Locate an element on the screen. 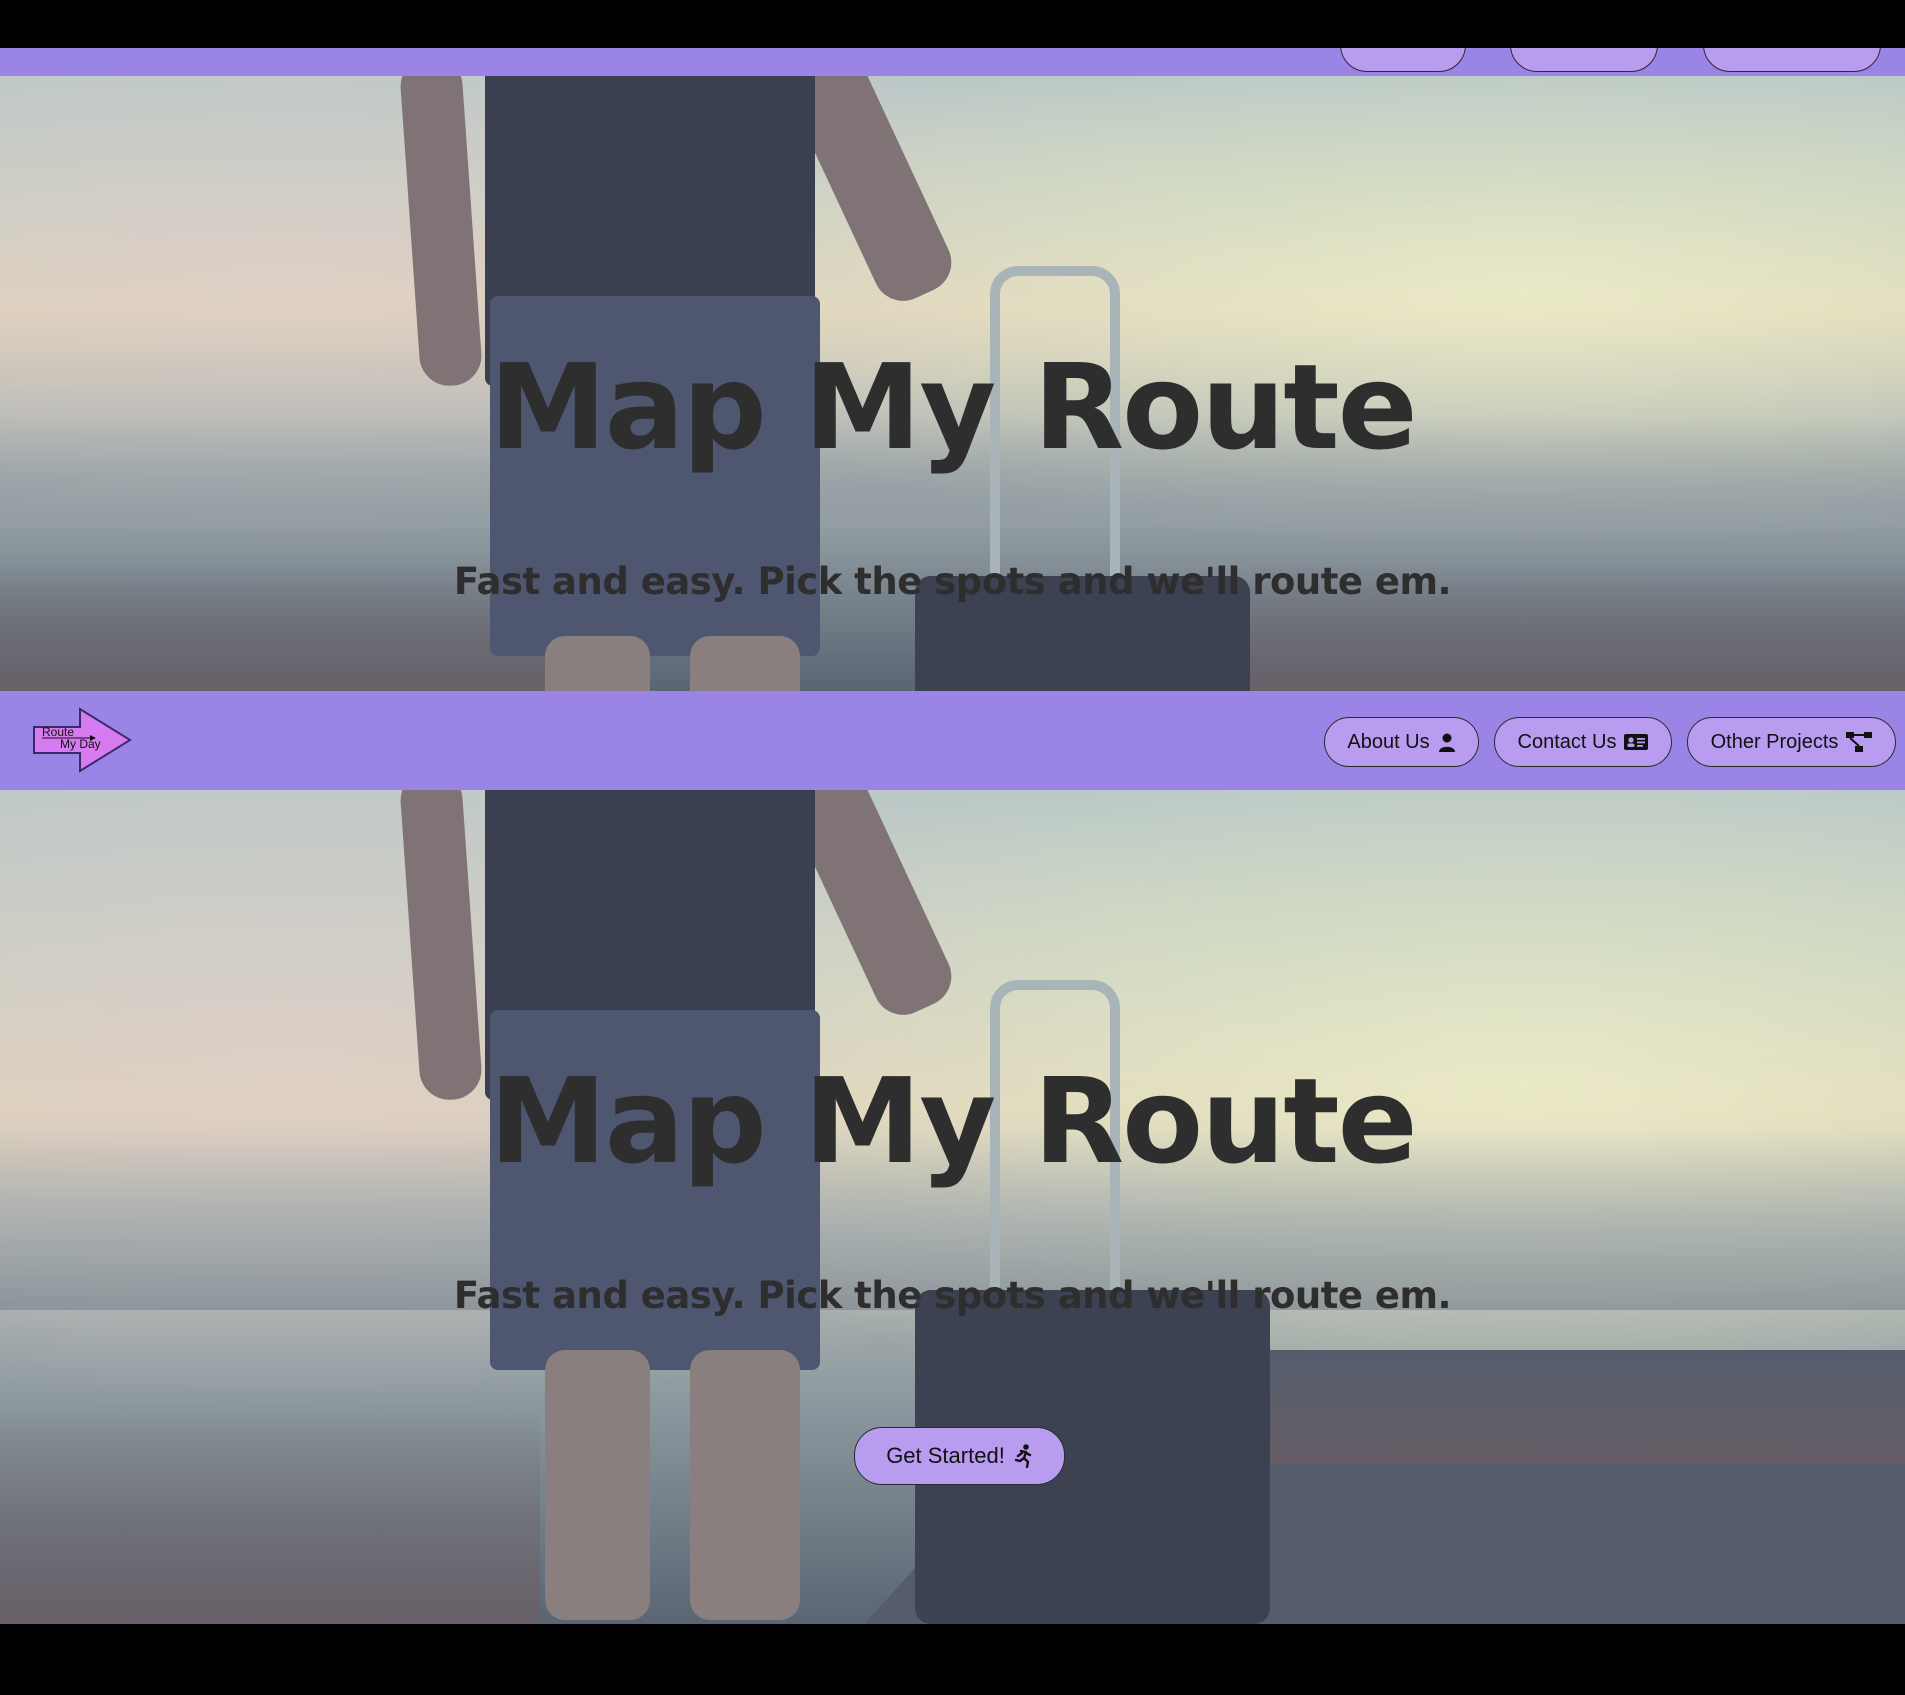  navbar-scrolled is located at coordinates (952, 62).